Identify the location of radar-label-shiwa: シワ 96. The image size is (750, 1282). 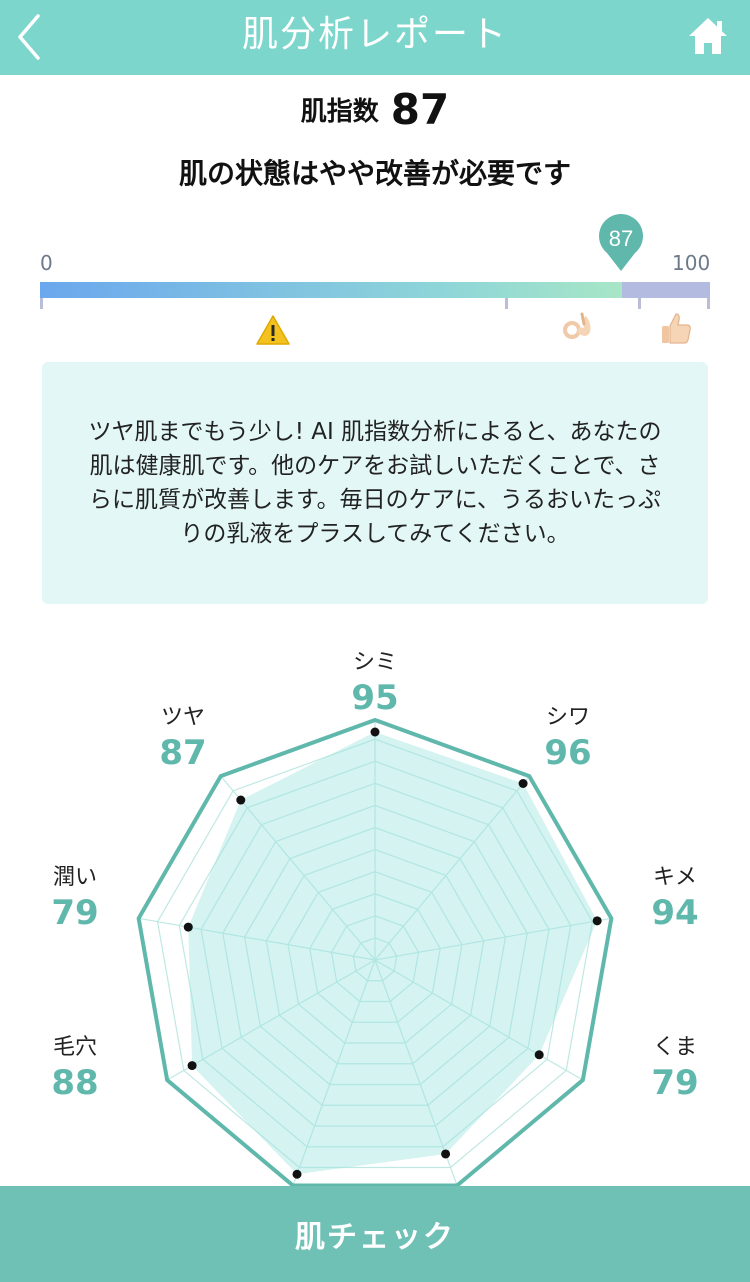
(568, 740).